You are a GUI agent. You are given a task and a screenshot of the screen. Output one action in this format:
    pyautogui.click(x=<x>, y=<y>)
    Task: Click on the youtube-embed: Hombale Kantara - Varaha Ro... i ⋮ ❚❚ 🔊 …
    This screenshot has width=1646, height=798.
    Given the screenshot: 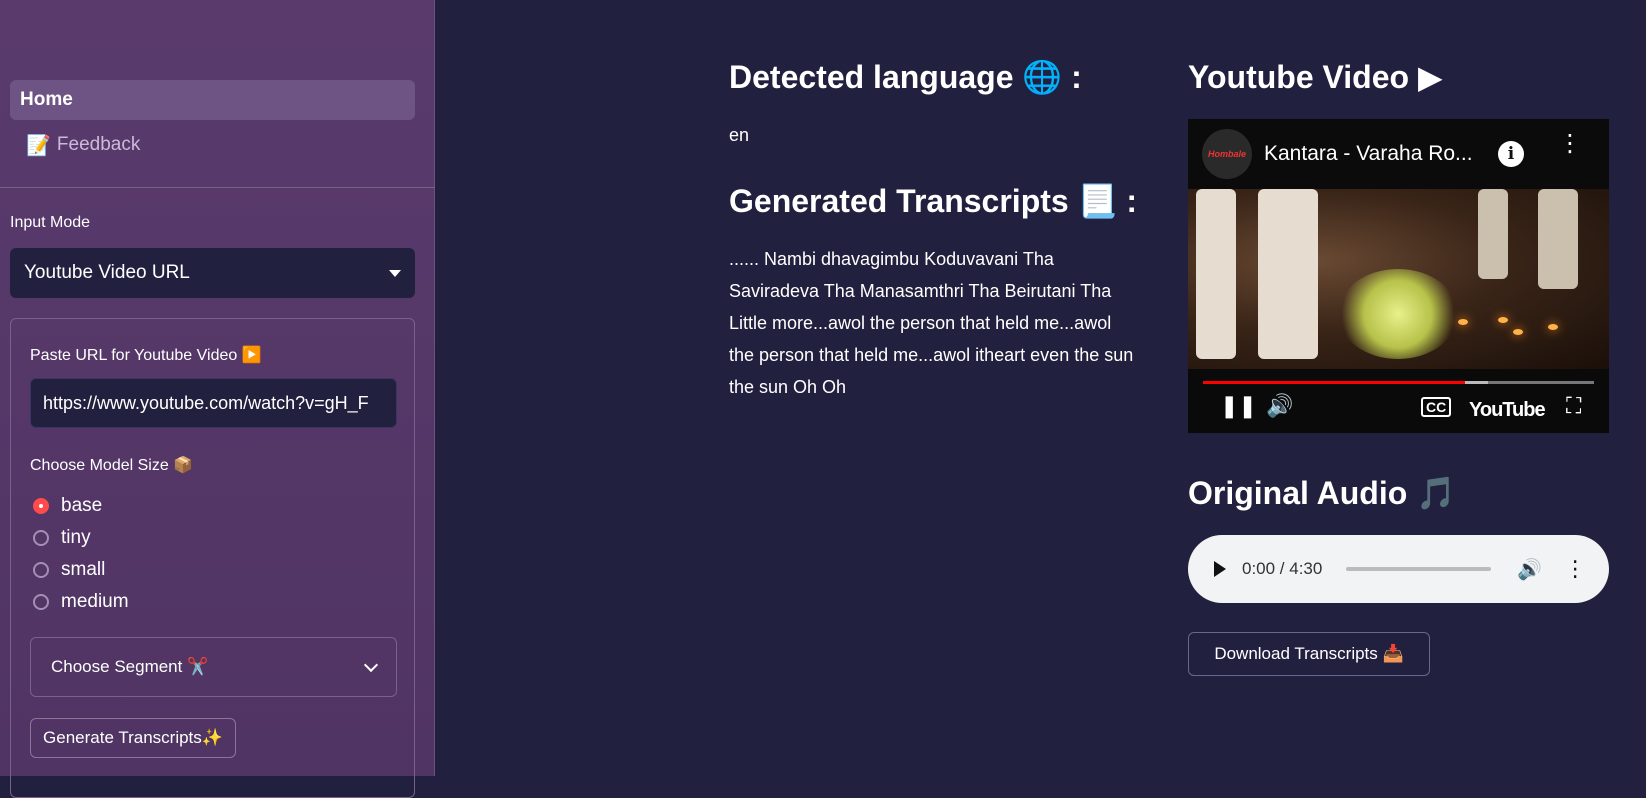 What is the action you would take?
    pyautogui.click(x=1398, y=276)
    